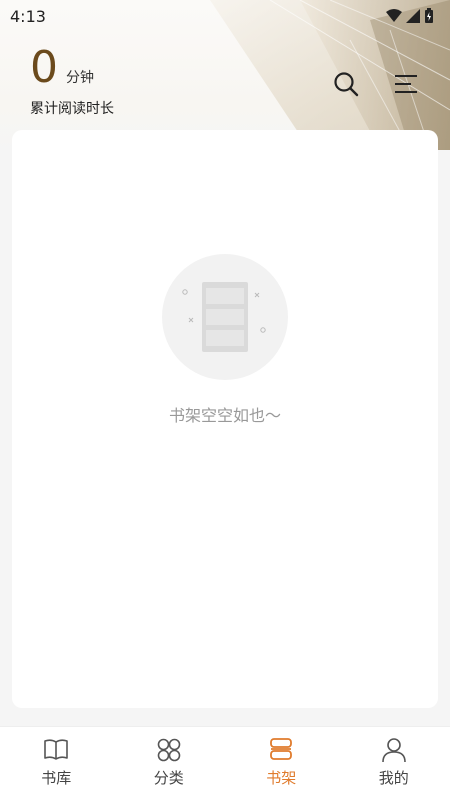 This screenshot has height=800, width=450. What do you see at coordinates (56, 763) in the screenshot?
I see `tab-library: 书库` at bounding box center [56, 763].